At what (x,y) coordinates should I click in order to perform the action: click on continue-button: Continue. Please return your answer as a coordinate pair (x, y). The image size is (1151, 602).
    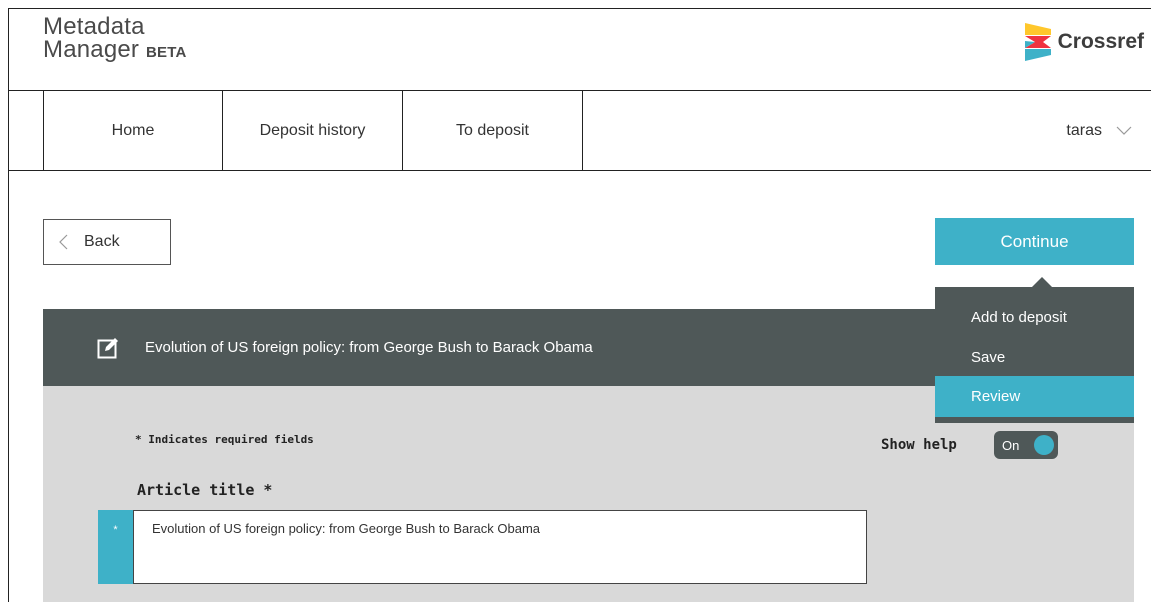
    Looking at the image, I should click on (1034, 241).